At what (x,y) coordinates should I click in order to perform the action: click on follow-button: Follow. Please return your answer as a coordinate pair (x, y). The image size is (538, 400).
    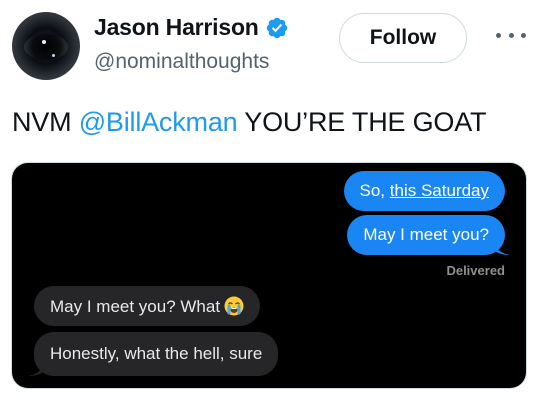
    Looking at the image, I should click on (403, 38).